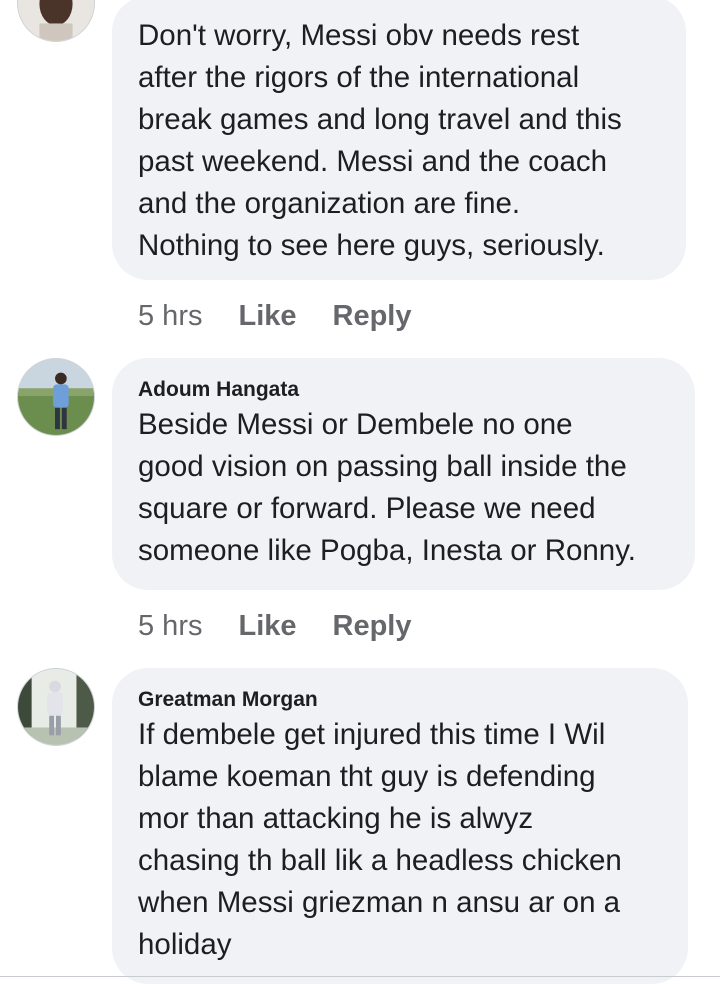 Image resolution: width=720 pixels, height=984 pixels. I want to click on comment-author: Adoum Hangata, so click(403, 390).